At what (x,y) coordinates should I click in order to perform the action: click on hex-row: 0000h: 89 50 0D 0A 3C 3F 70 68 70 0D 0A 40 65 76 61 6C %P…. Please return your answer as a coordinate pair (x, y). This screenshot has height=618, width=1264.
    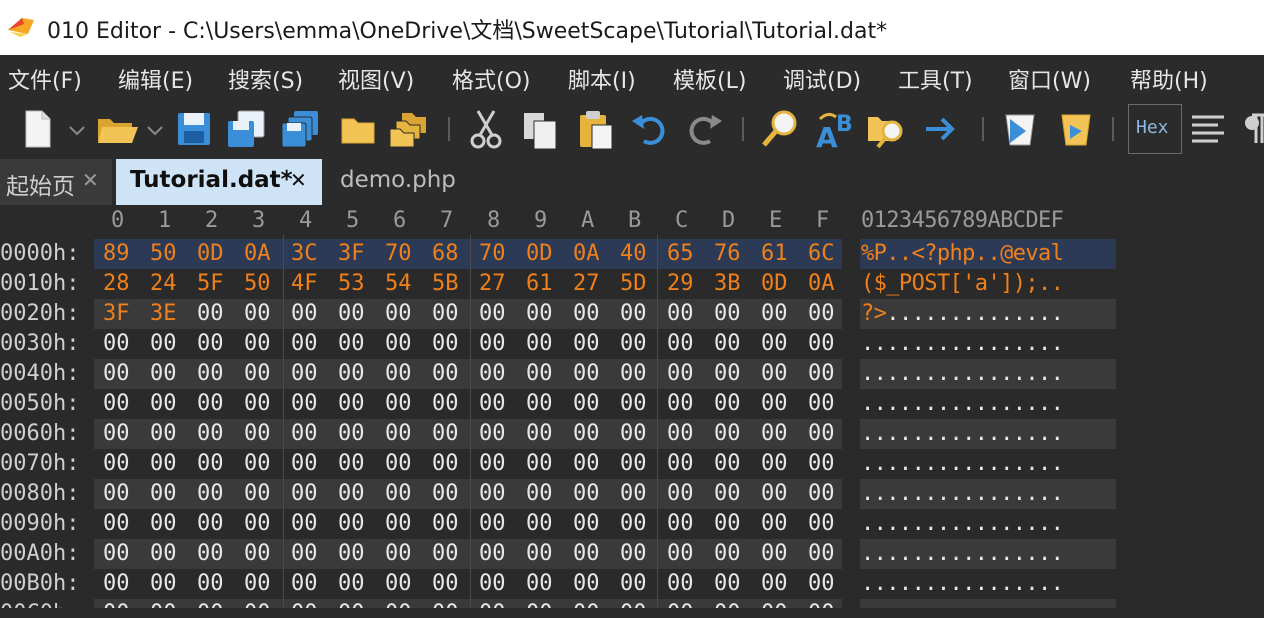
    Looking at the image, I should click on (632, 254).